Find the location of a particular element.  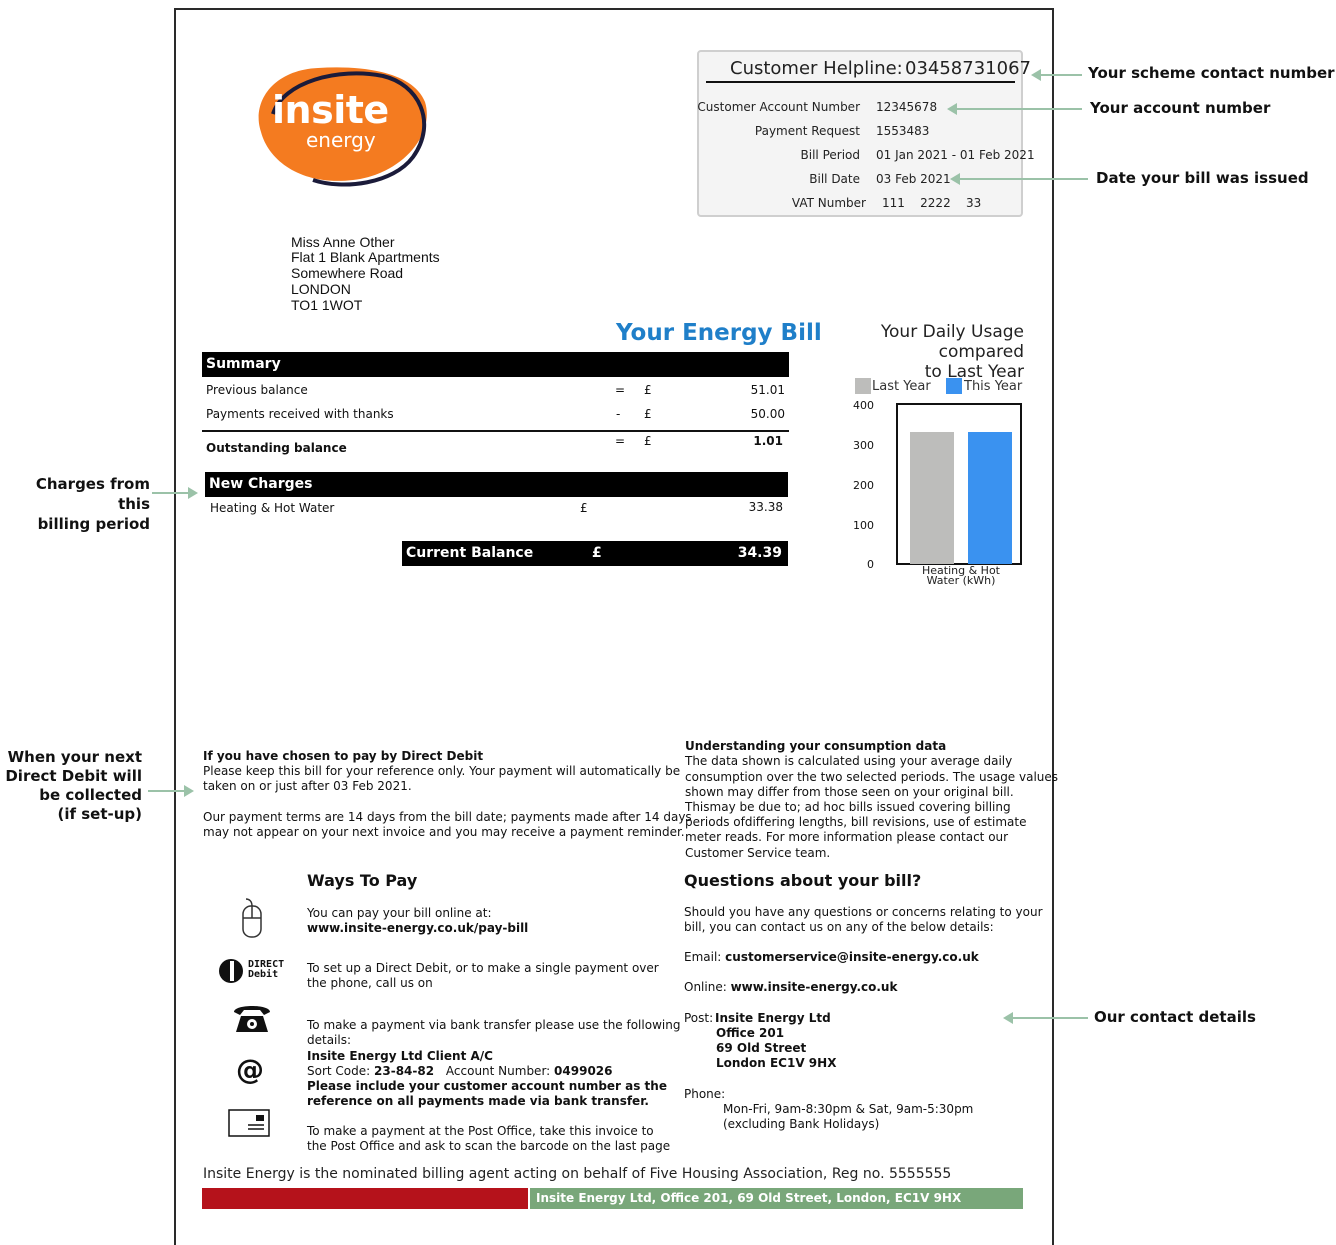

legend-label-last-year: Last Year is located at coordinates (901, 386).